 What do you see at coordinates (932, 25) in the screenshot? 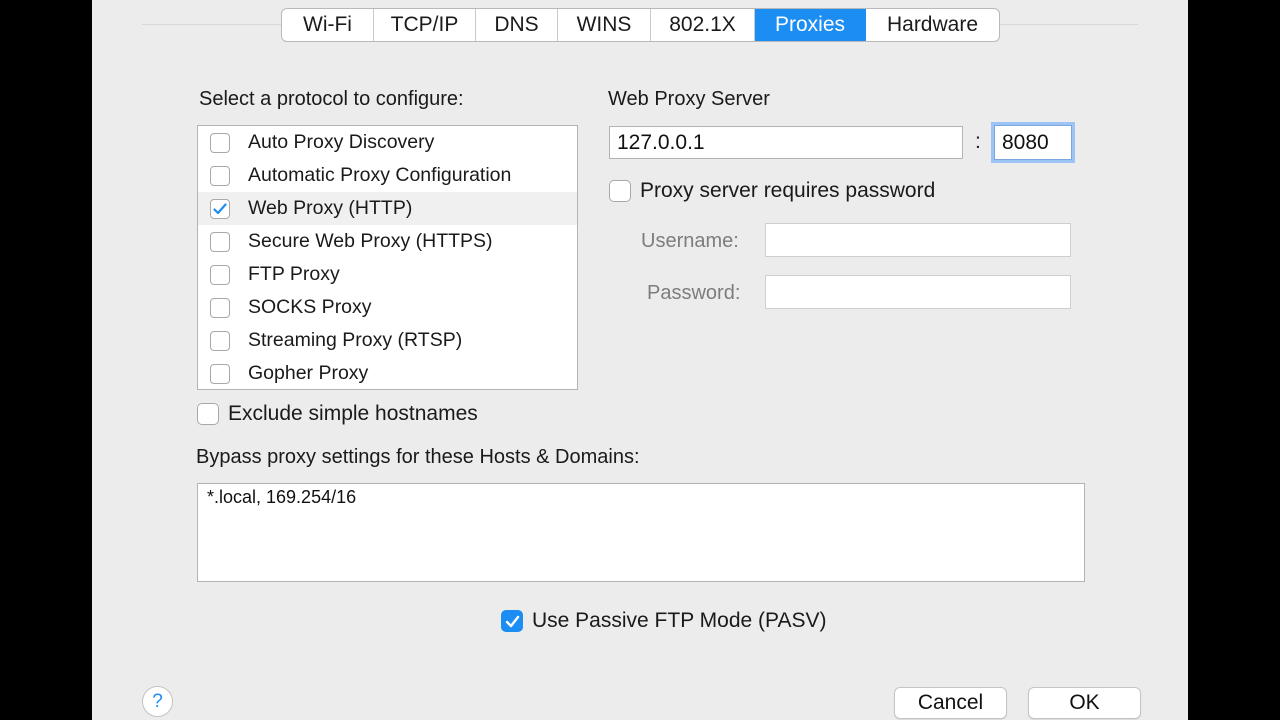
I see `tab-hardware: Hardware` at bounding box center [932, 25].